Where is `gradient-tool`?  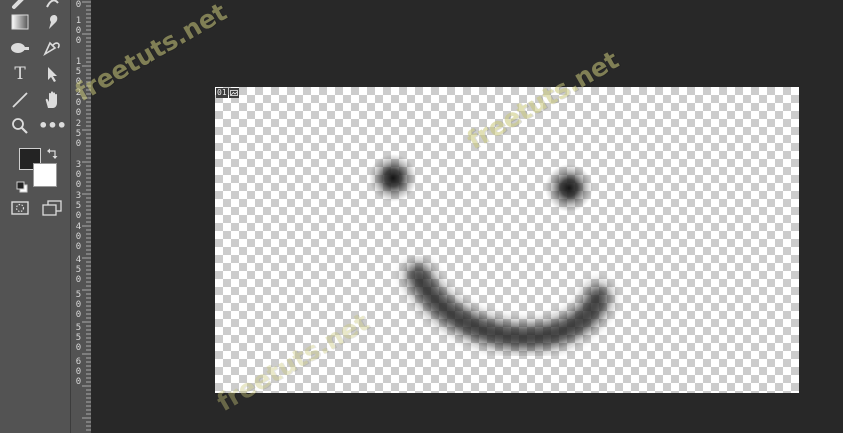
gradient-tool is located at coordinates (20, 22).